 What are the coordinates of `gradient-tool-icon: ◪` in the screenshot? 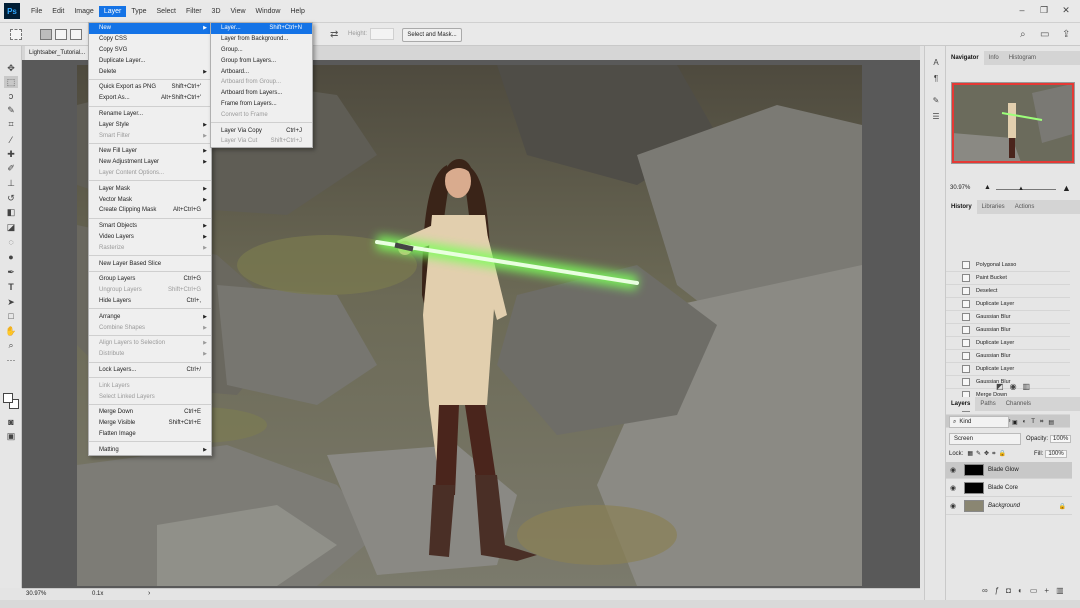 It's located at (11, 227).